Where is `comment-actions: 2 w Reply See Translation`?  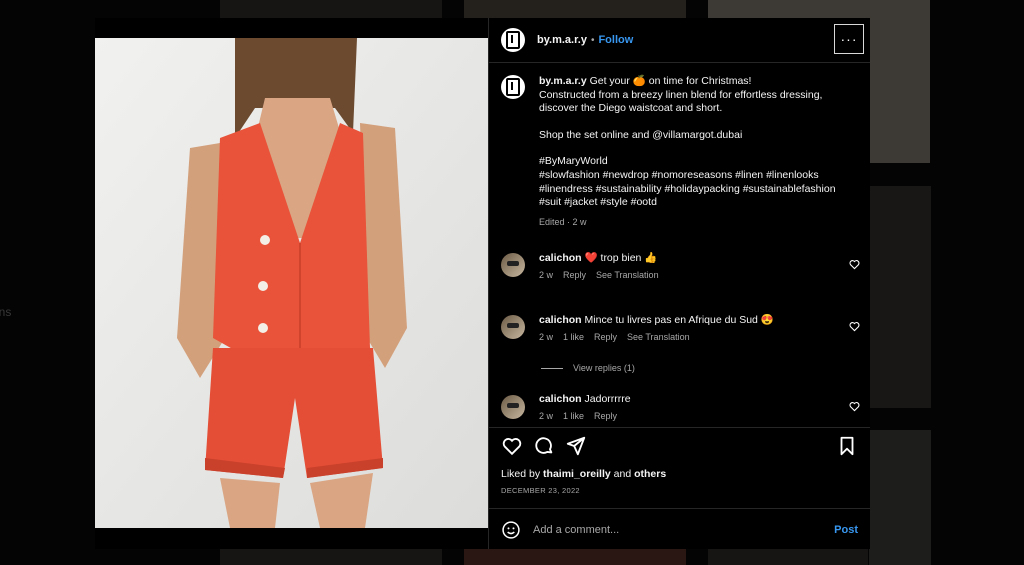 comment-actions: 2 w Reply See Translation is located at coordinates (599, 275).